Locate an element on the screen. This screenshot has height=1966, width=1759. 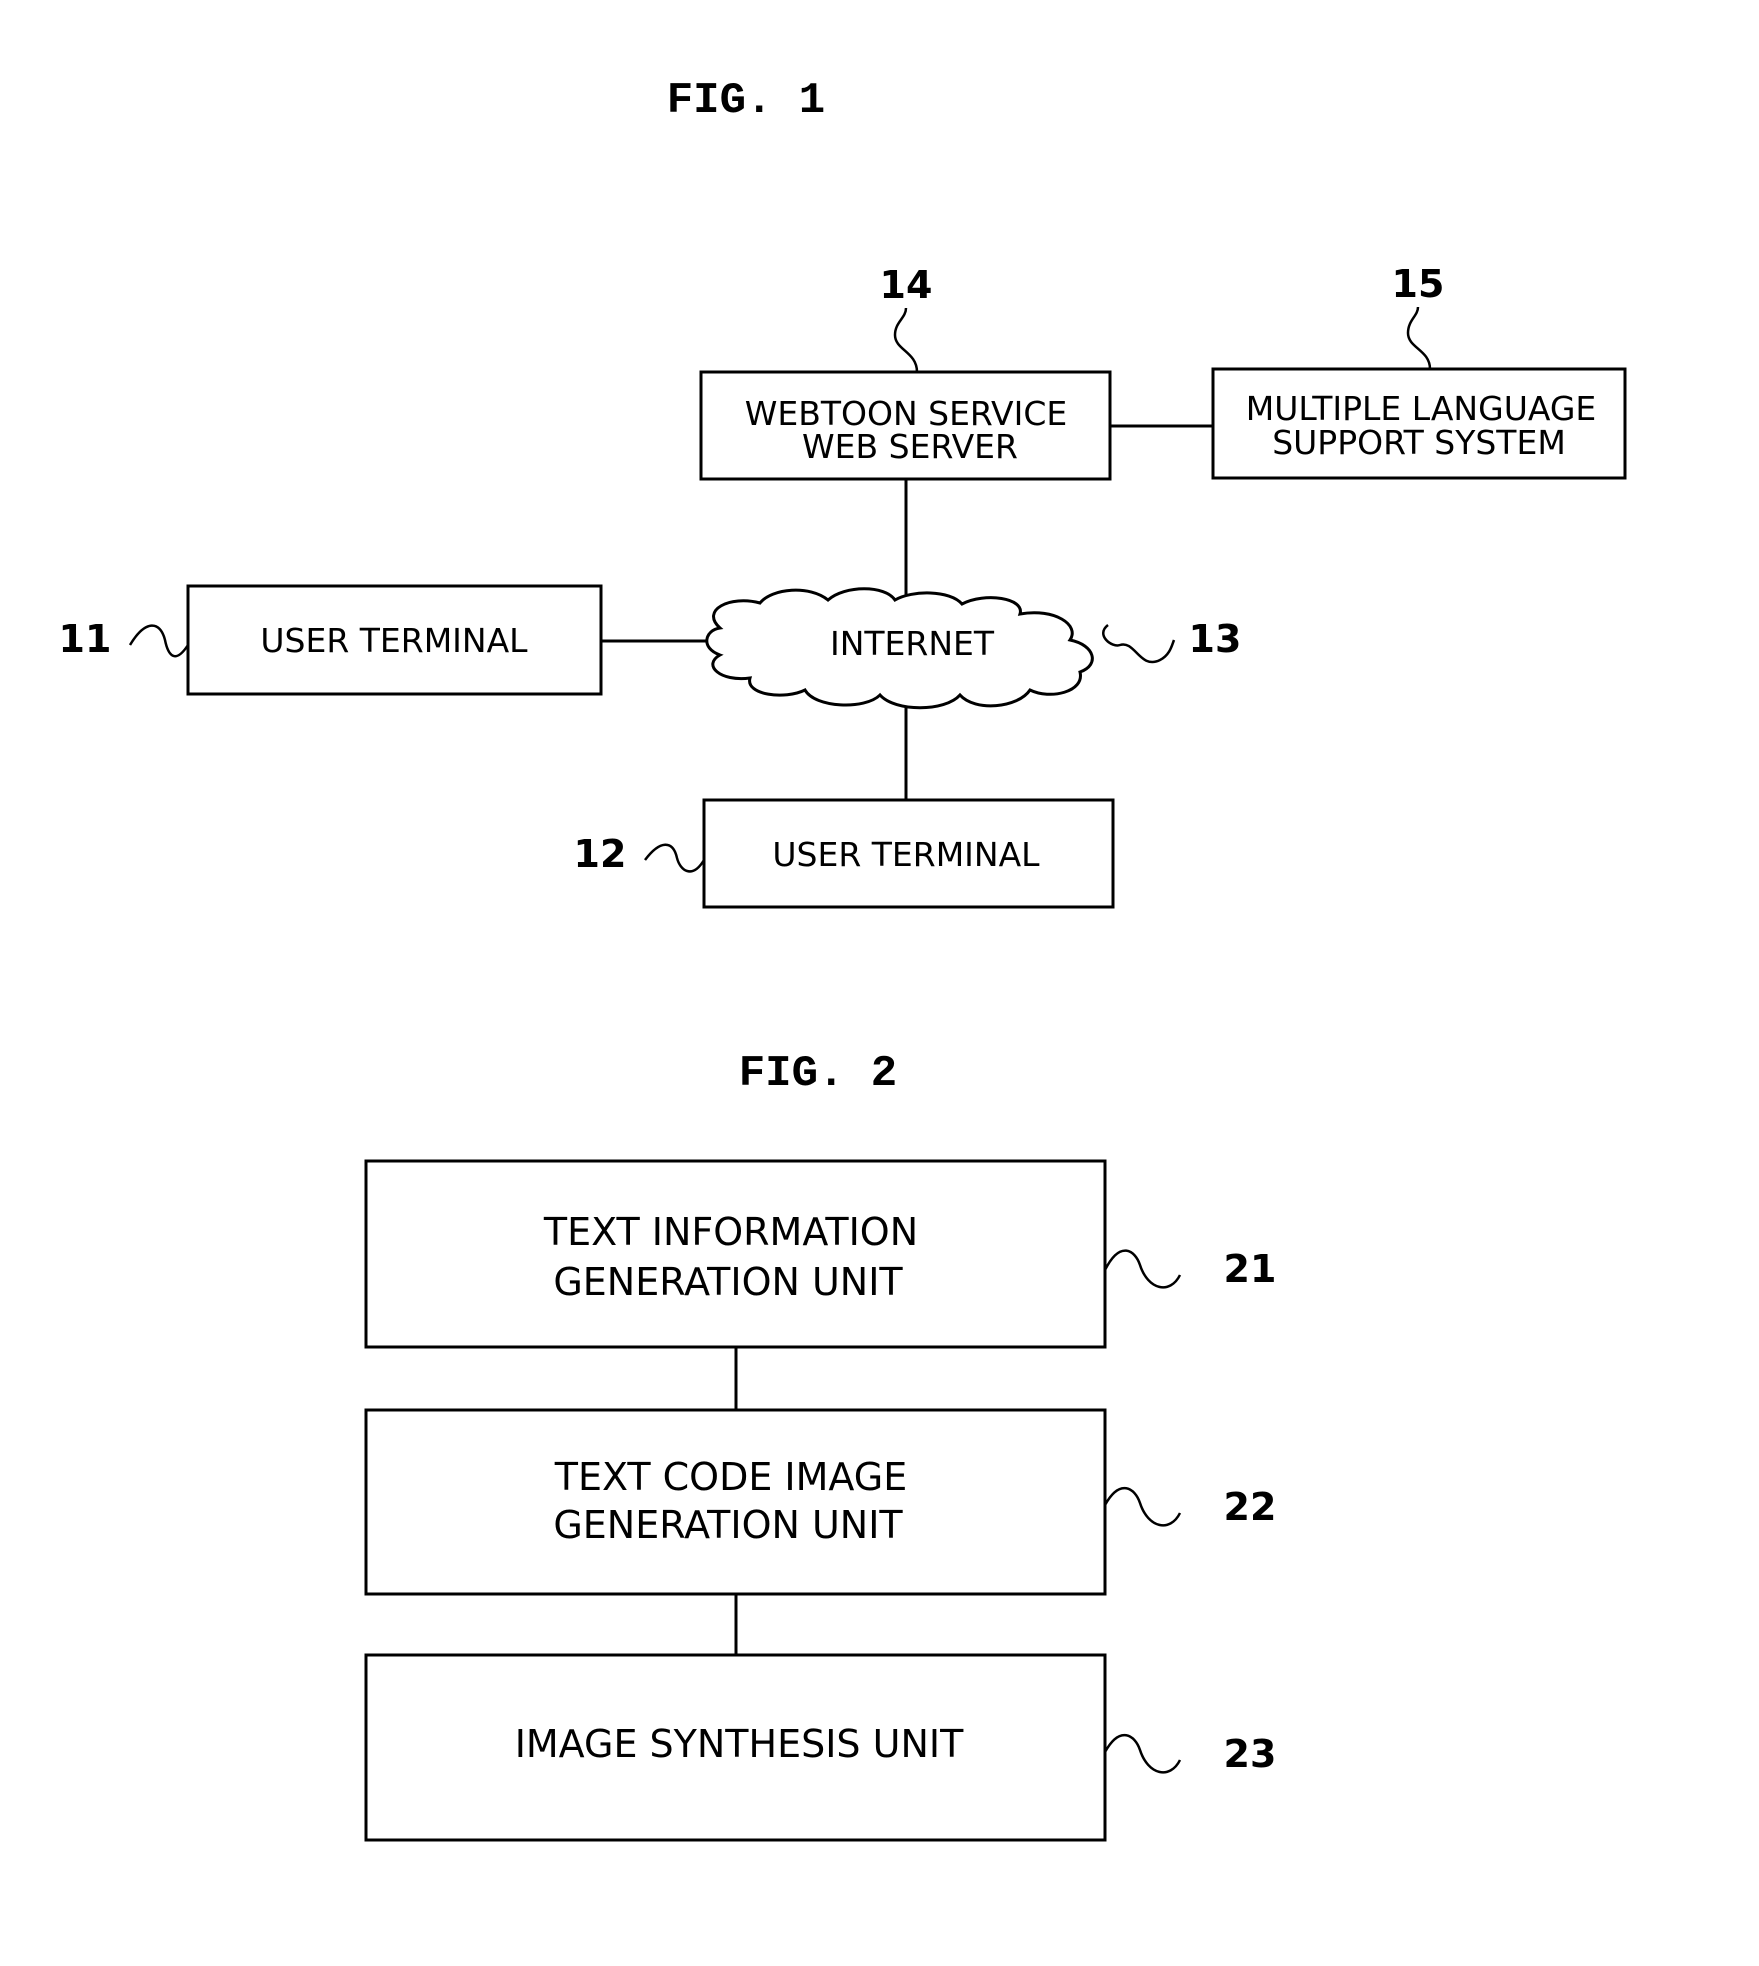
text-info-unit-rect is located at coordinates (735, 1254).